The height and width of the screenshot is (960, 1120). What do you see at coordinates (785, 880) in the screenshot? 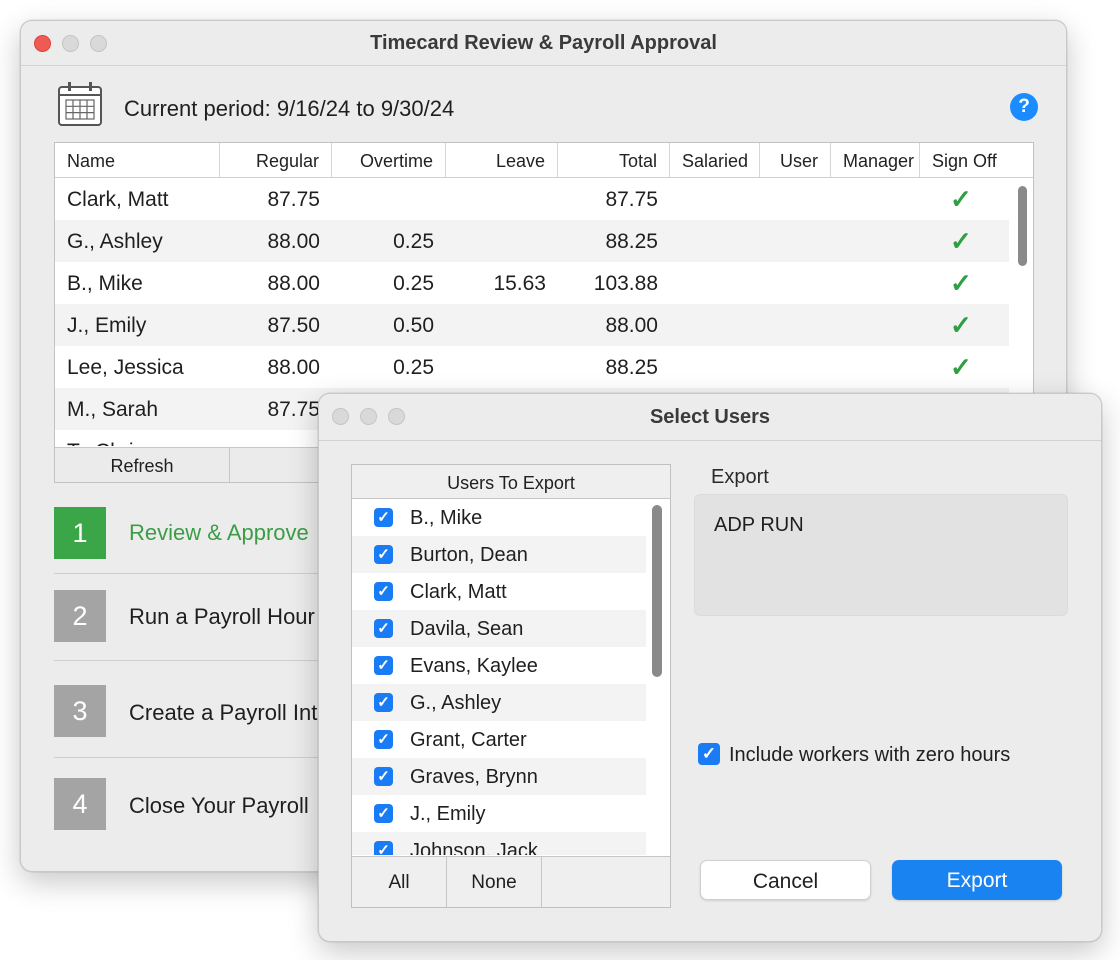
I see `cancel-button: Cancel` at bounding box center [785, 880].